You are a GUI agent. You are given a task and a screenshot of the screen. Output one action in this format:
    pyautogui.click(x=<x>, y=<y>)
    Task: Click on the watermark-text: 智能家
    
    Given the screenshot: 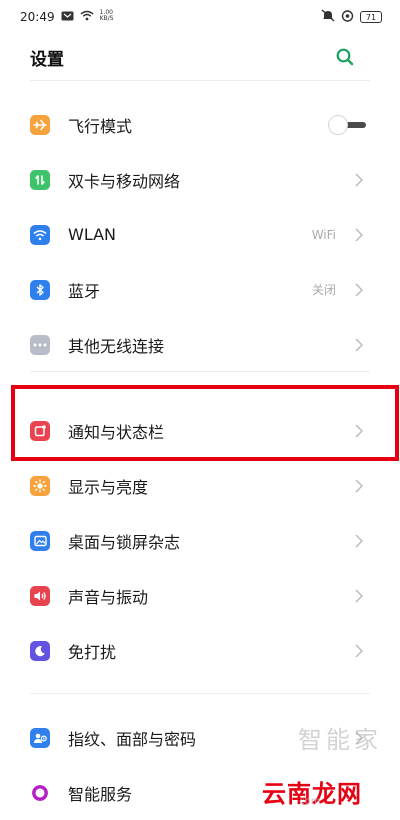 What is the action you would take?
    pyautogui.click(x=340, y=740)
    